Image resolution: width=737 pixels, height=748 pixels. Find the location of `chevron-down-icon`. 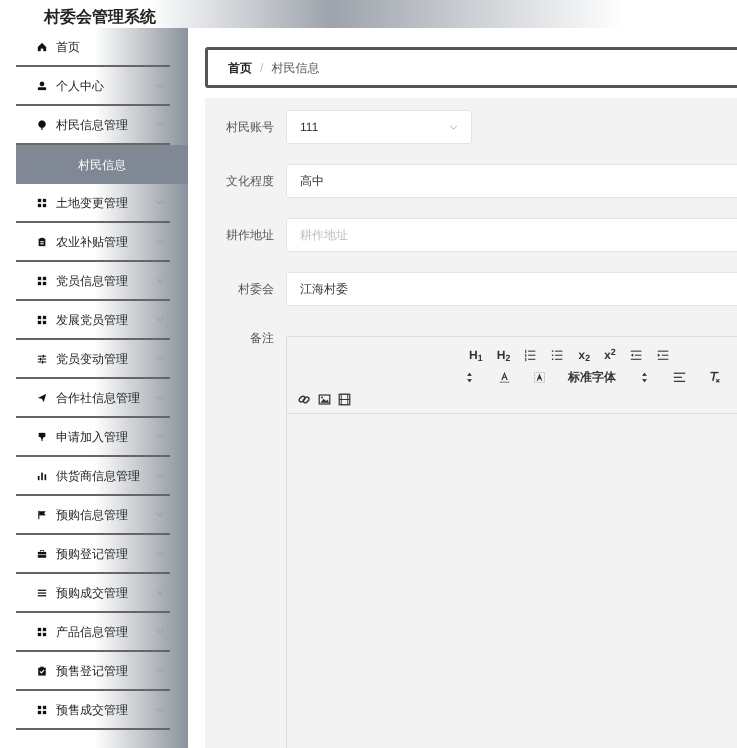

chevron-down-icon is located at coordinates (453, 127).